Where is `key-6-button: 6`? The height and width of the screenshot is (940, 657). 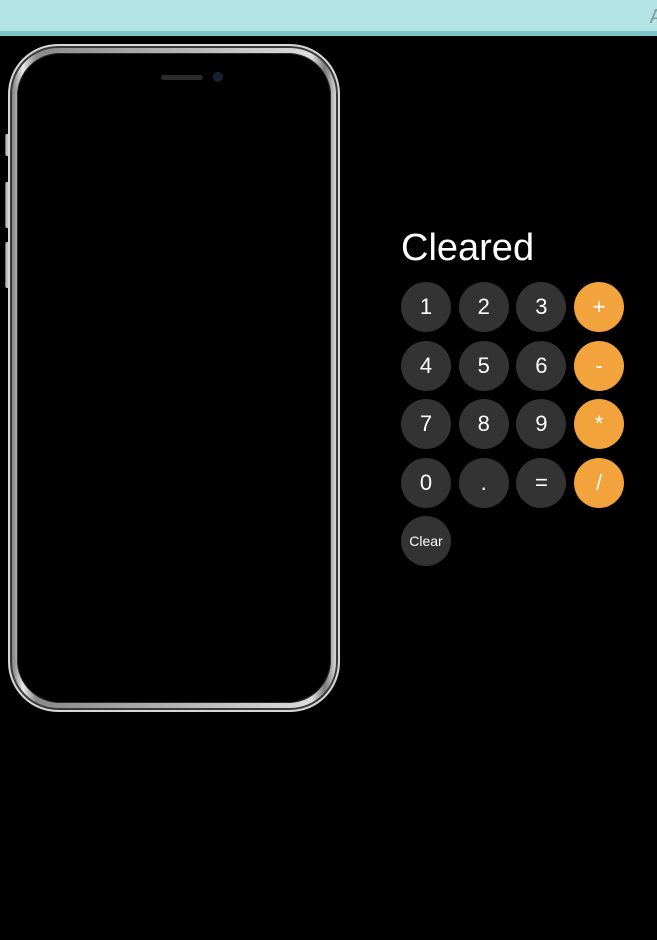
key-6-button: 6 is located at coordinates (541, 365).